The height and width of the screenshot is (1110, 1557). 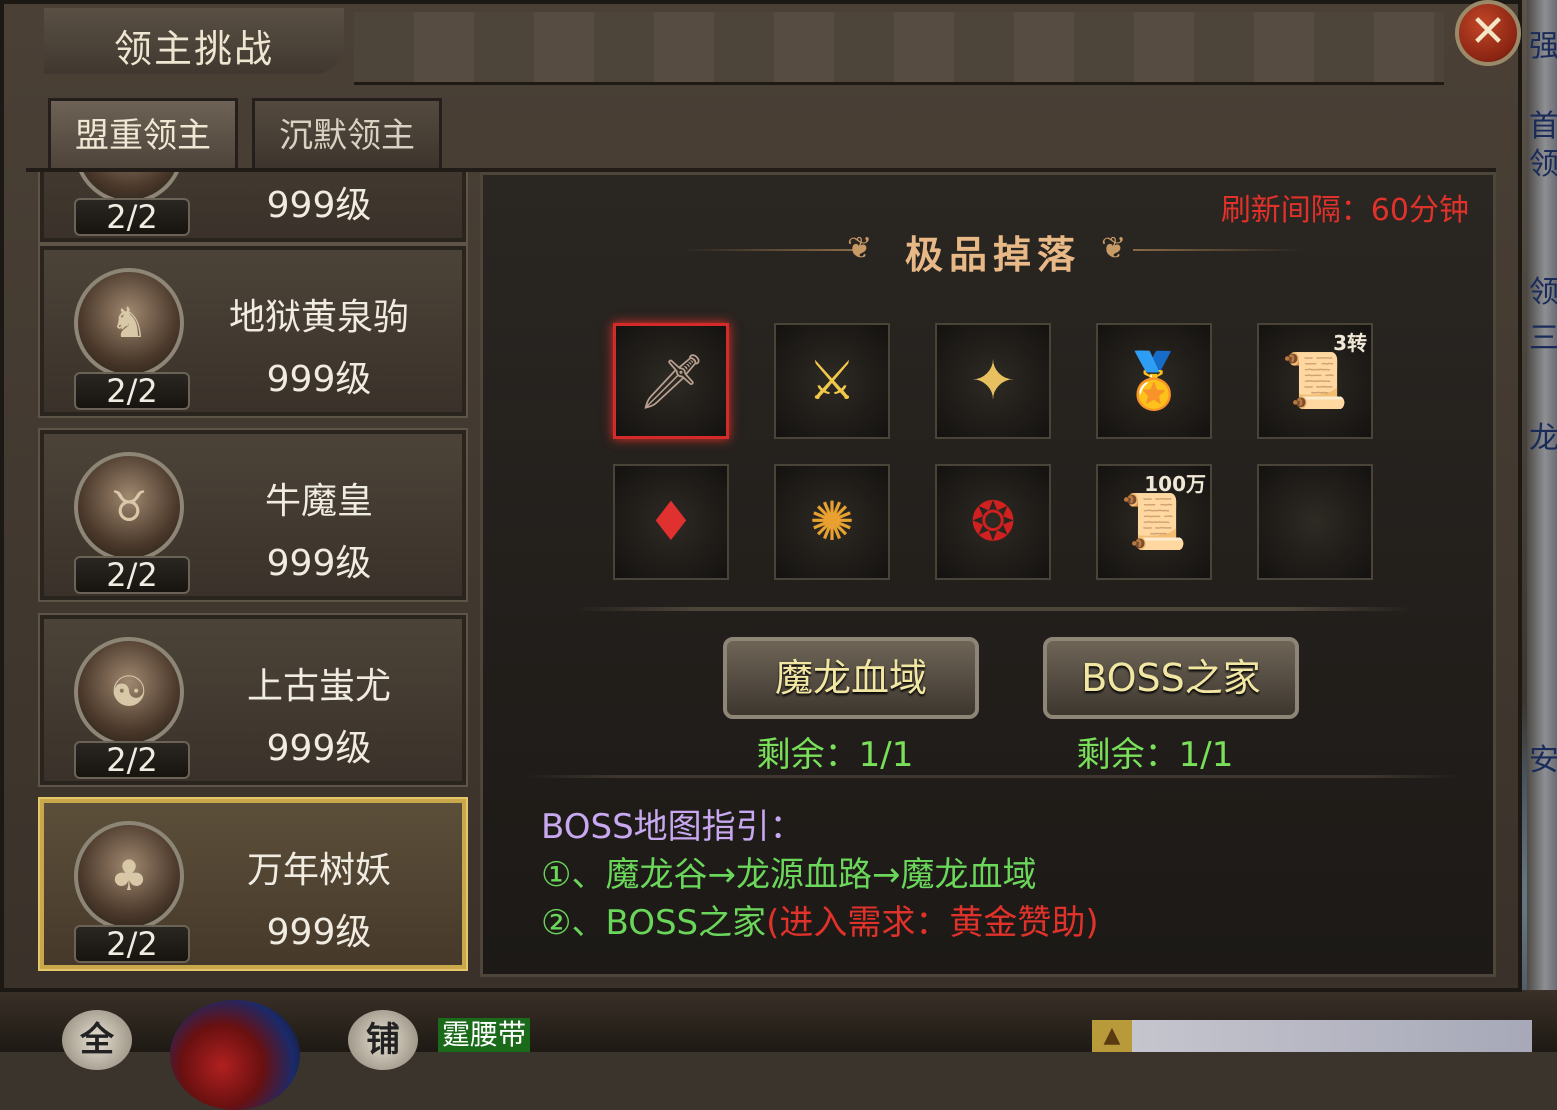 What do you see at coordinates (194, 49) in the screenshot?
I see `window-title: 领主挑战` at bounding box center [194, 49].